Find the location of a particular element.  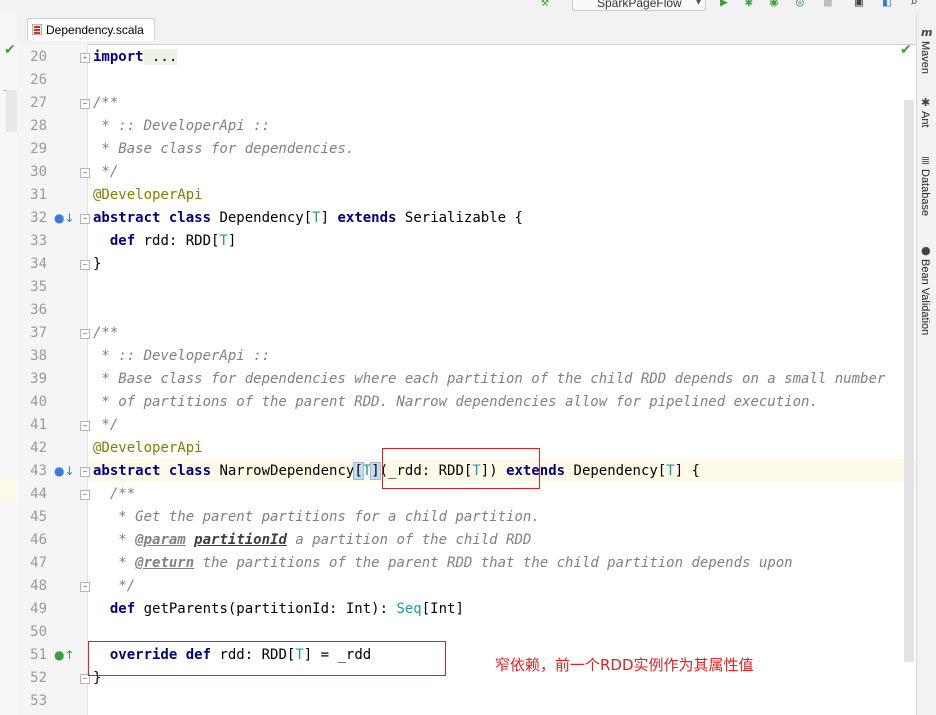

line-number: 43 is located at coordinates (38, 471).